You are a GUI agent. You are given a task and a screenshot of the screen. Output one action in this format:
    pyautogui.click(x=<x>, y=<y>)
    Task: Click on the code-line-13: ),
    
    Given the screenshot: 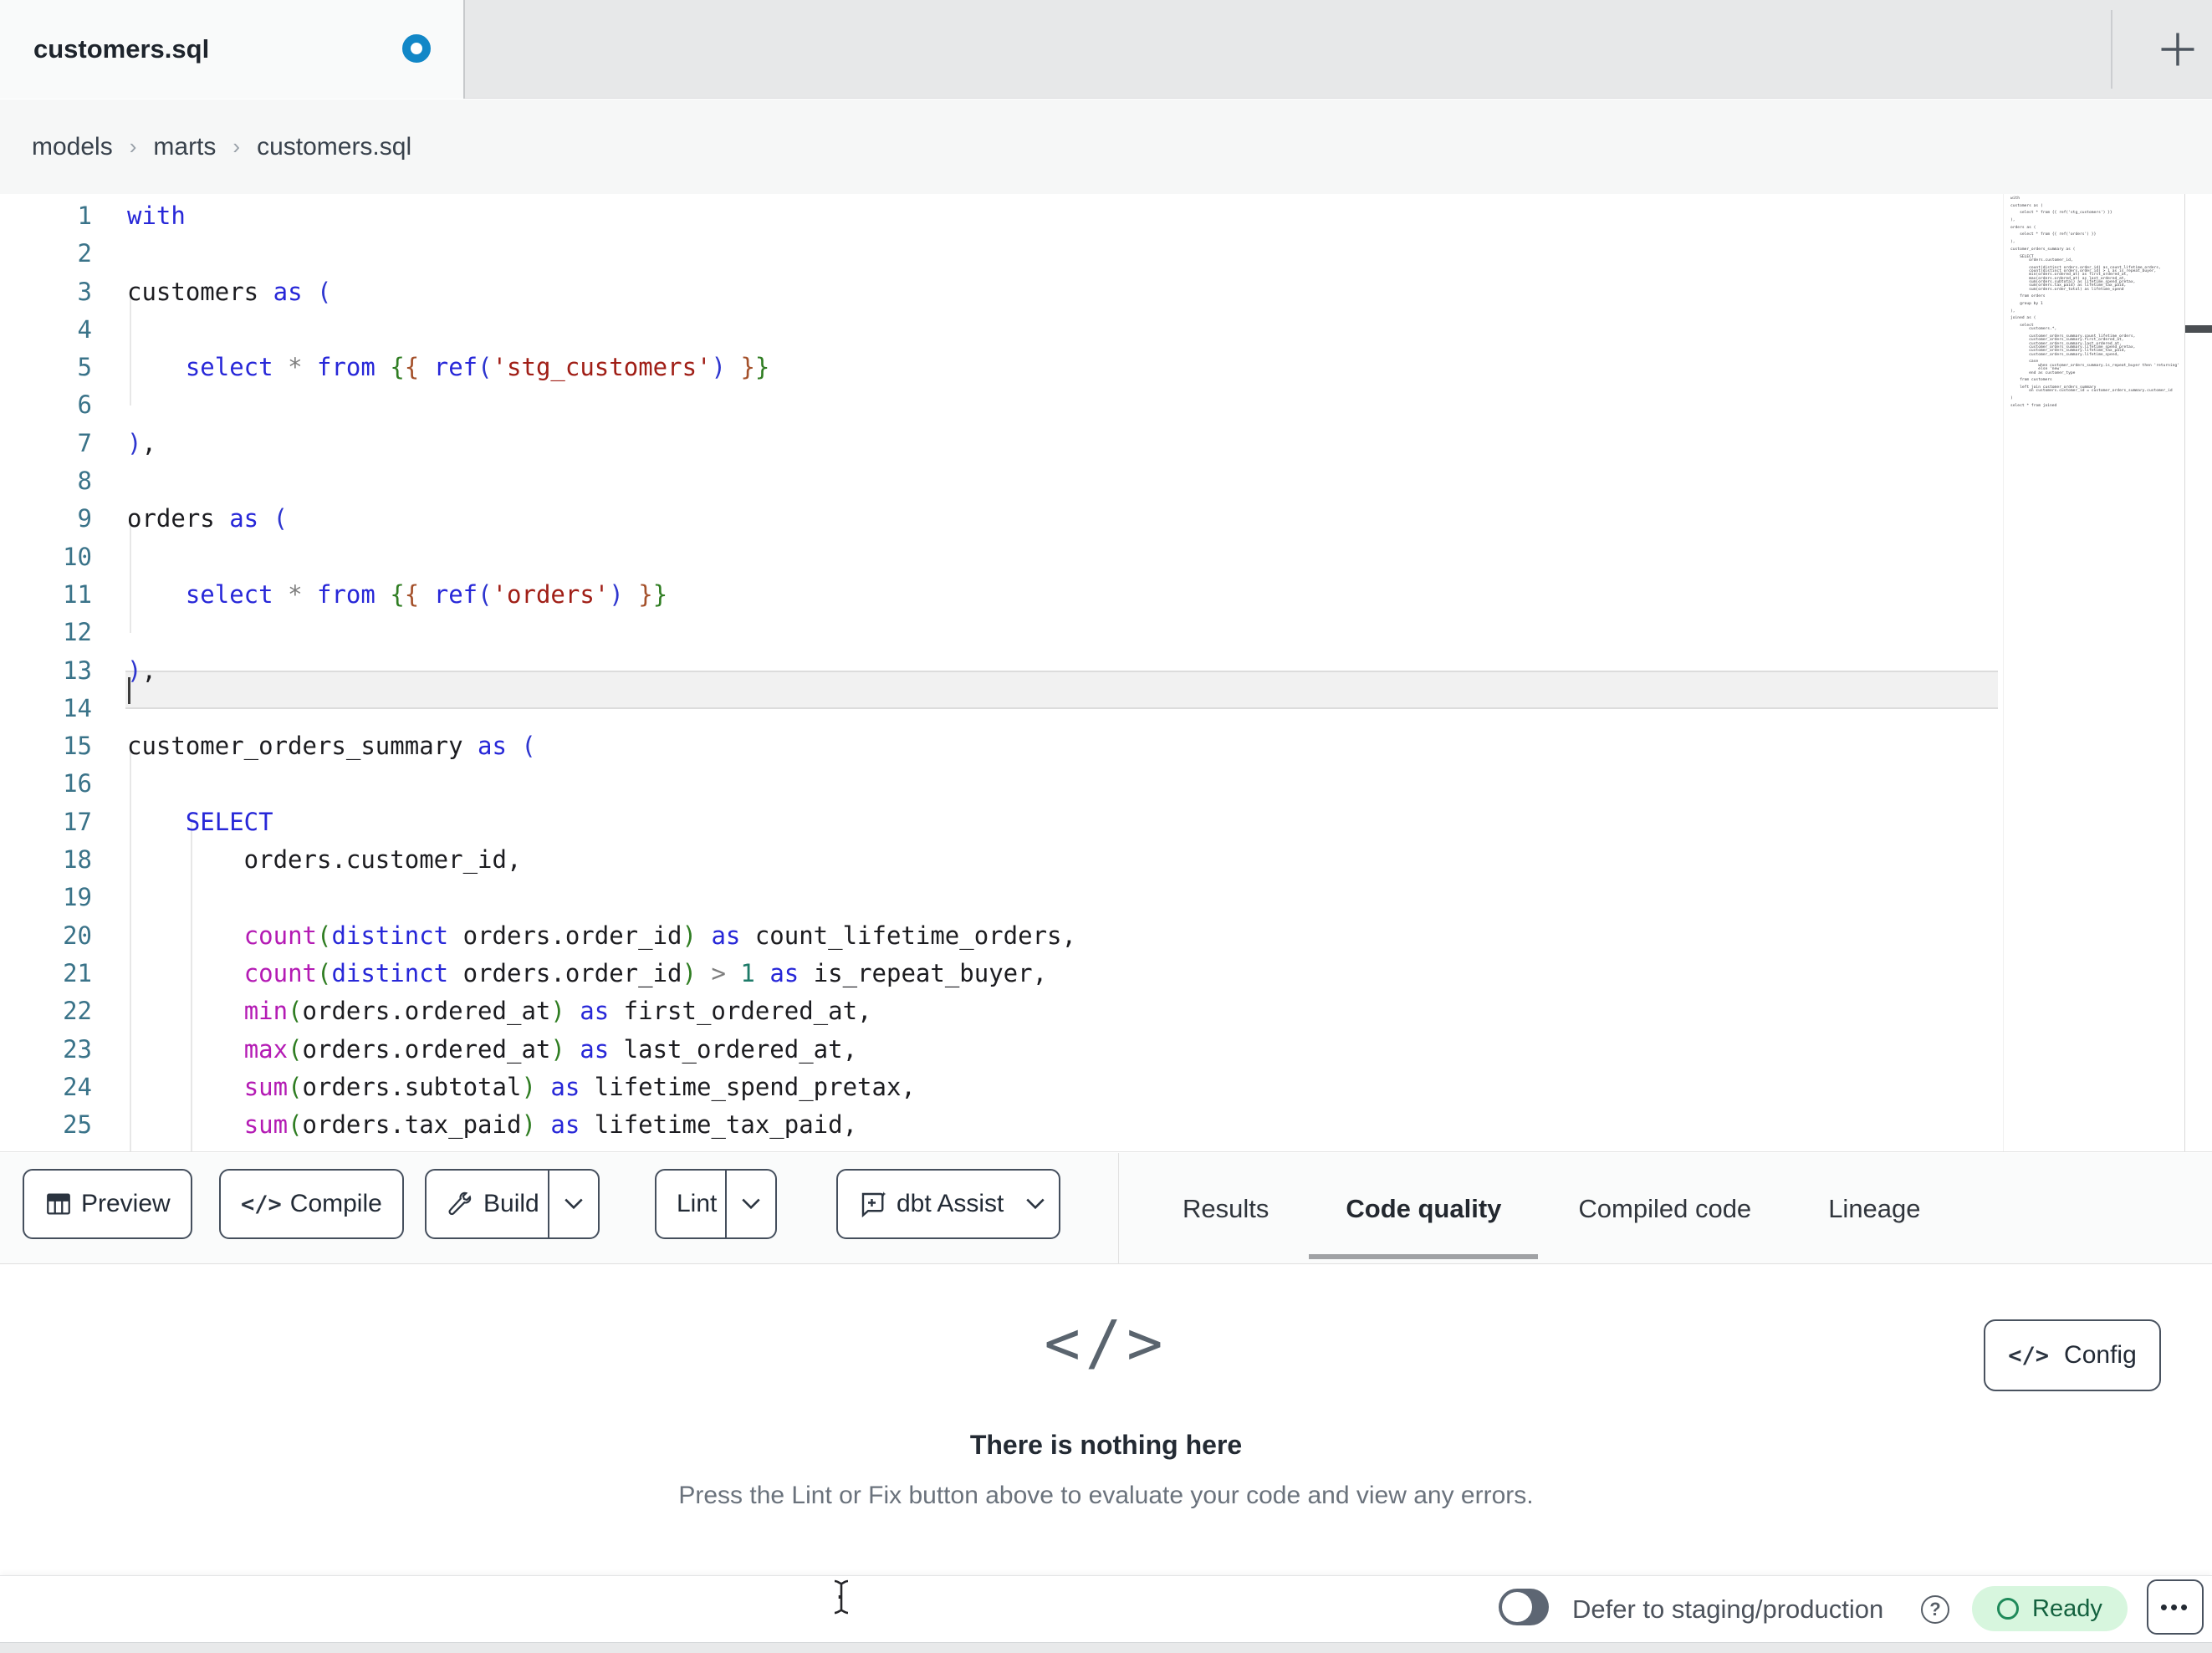 What is the action you would take?
    pyautogui.click(x=601, y=671)
    